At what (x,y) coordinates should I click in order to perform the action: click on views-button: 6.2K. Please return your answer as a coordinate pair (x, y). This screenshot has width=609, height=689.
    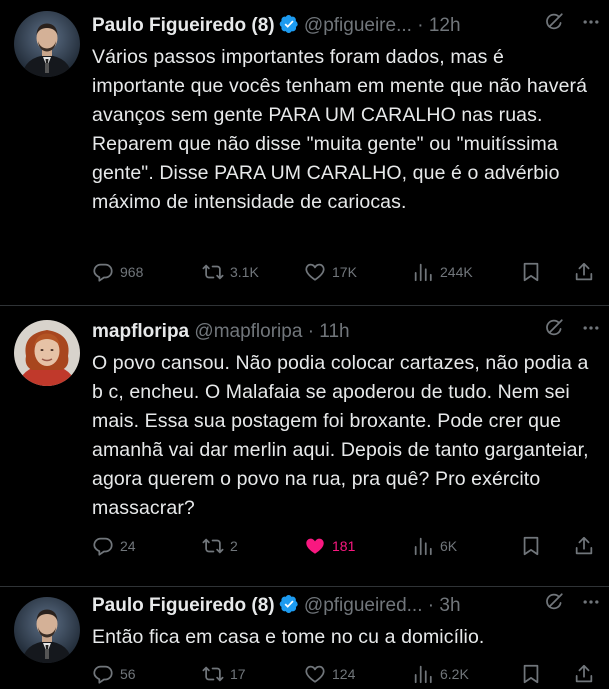
    Looking at the image, I should click on (440, 674).